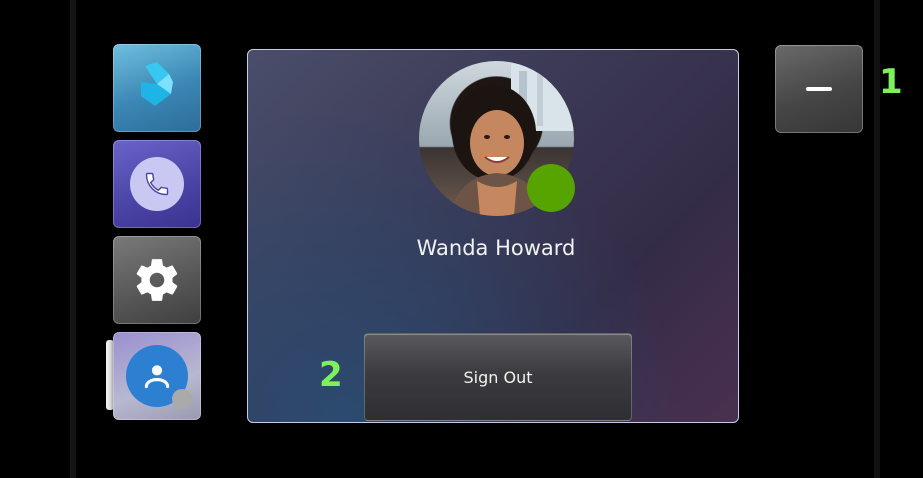  I want to click on sidebar-item-settings, so click(157, 280).